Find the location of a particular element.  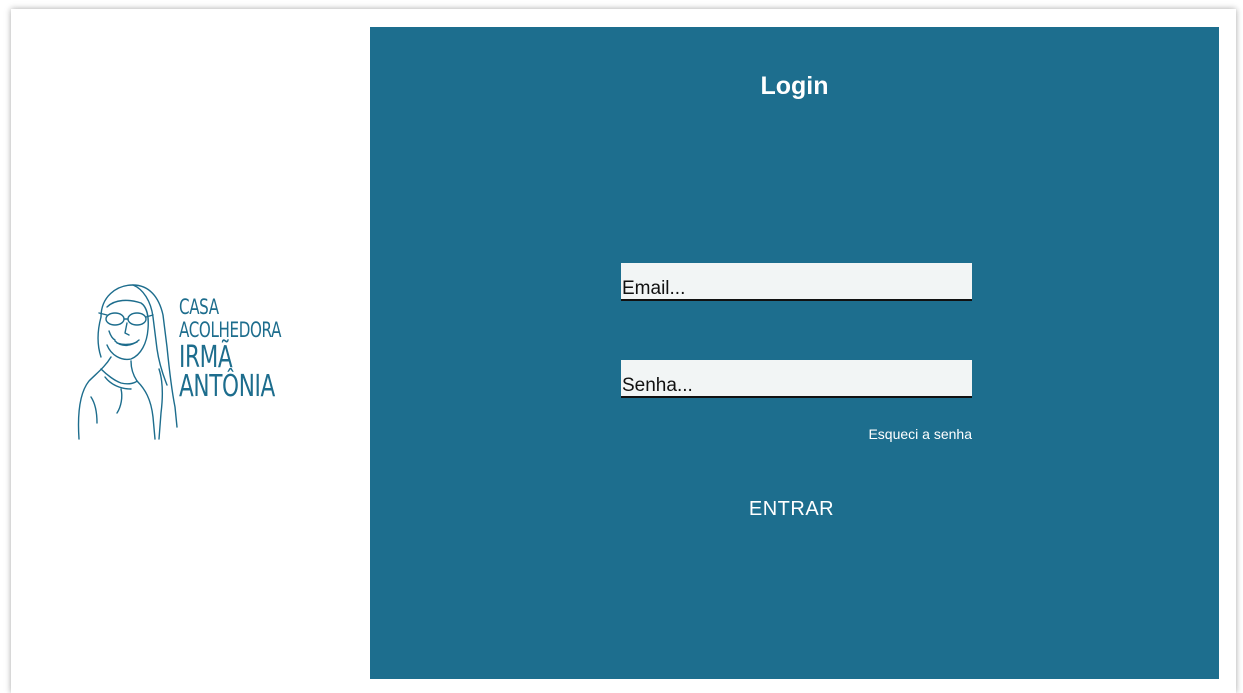

password-field is located at coordinates (796, 379).